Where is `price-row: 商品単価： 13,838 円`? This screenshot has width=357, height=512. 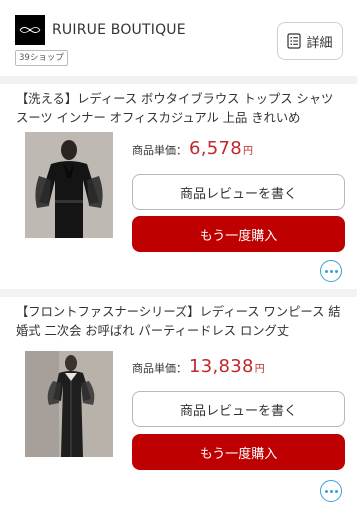 price-row: 商品単価： 13,838 円 is located at coordinates (198, 366).